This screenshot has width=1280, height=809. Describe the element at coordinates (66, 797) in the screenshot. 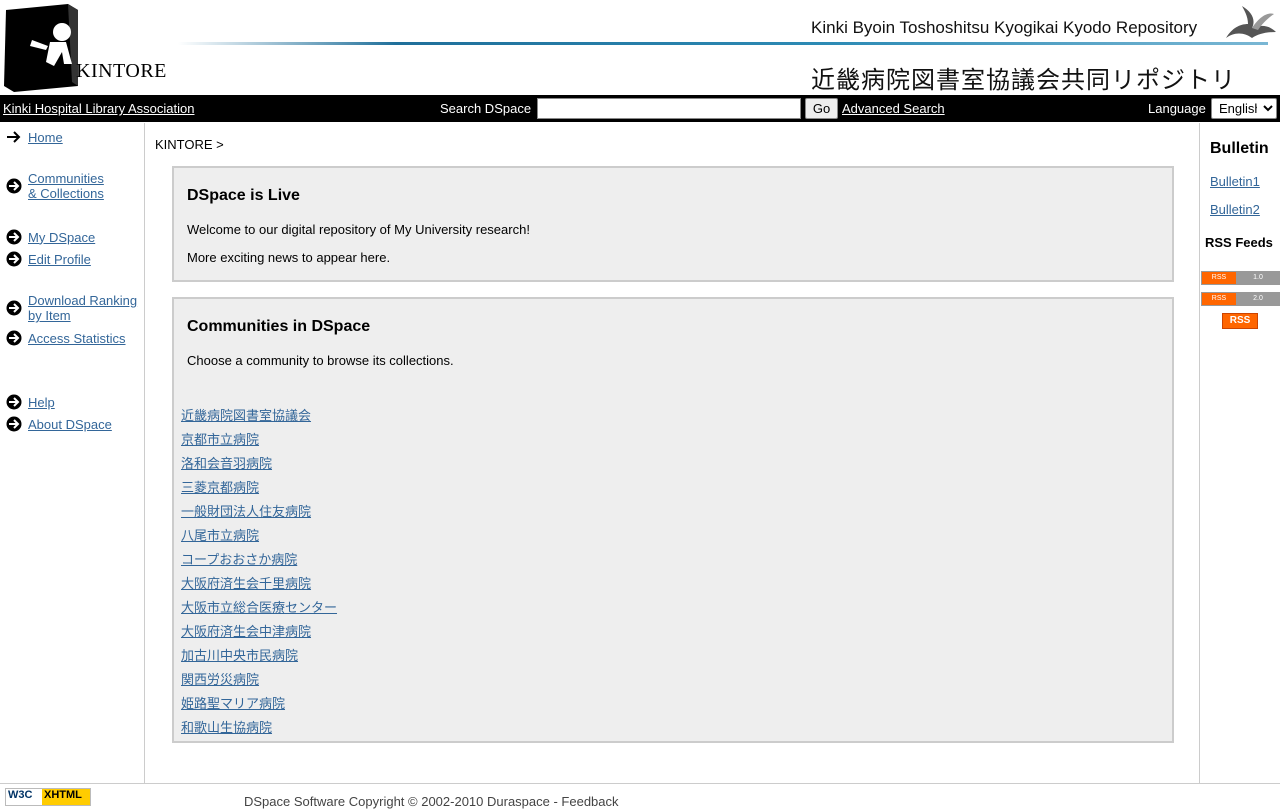

I see `w3c-badge-right: XHTML` at that location.